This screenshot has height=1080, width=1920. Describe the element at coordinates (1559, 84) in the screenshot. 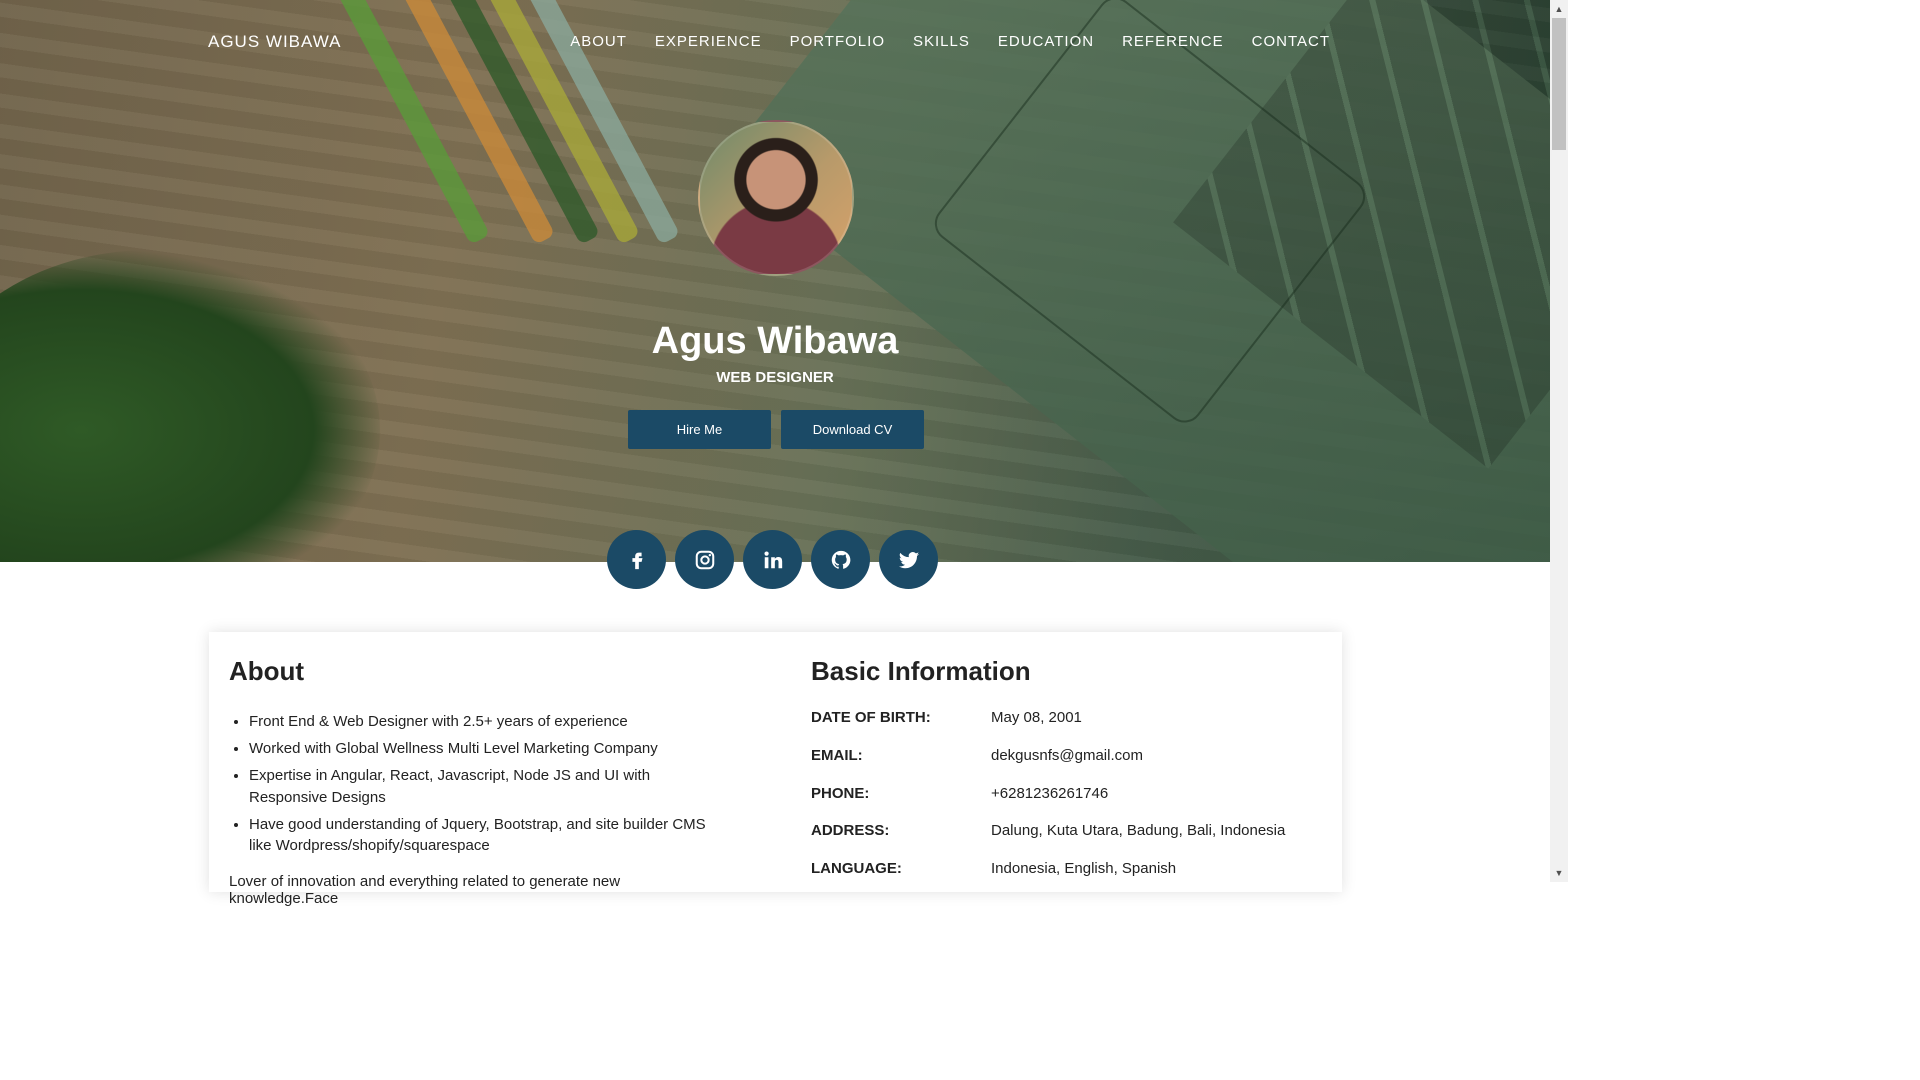

I see `scroll-thumb` at that location.